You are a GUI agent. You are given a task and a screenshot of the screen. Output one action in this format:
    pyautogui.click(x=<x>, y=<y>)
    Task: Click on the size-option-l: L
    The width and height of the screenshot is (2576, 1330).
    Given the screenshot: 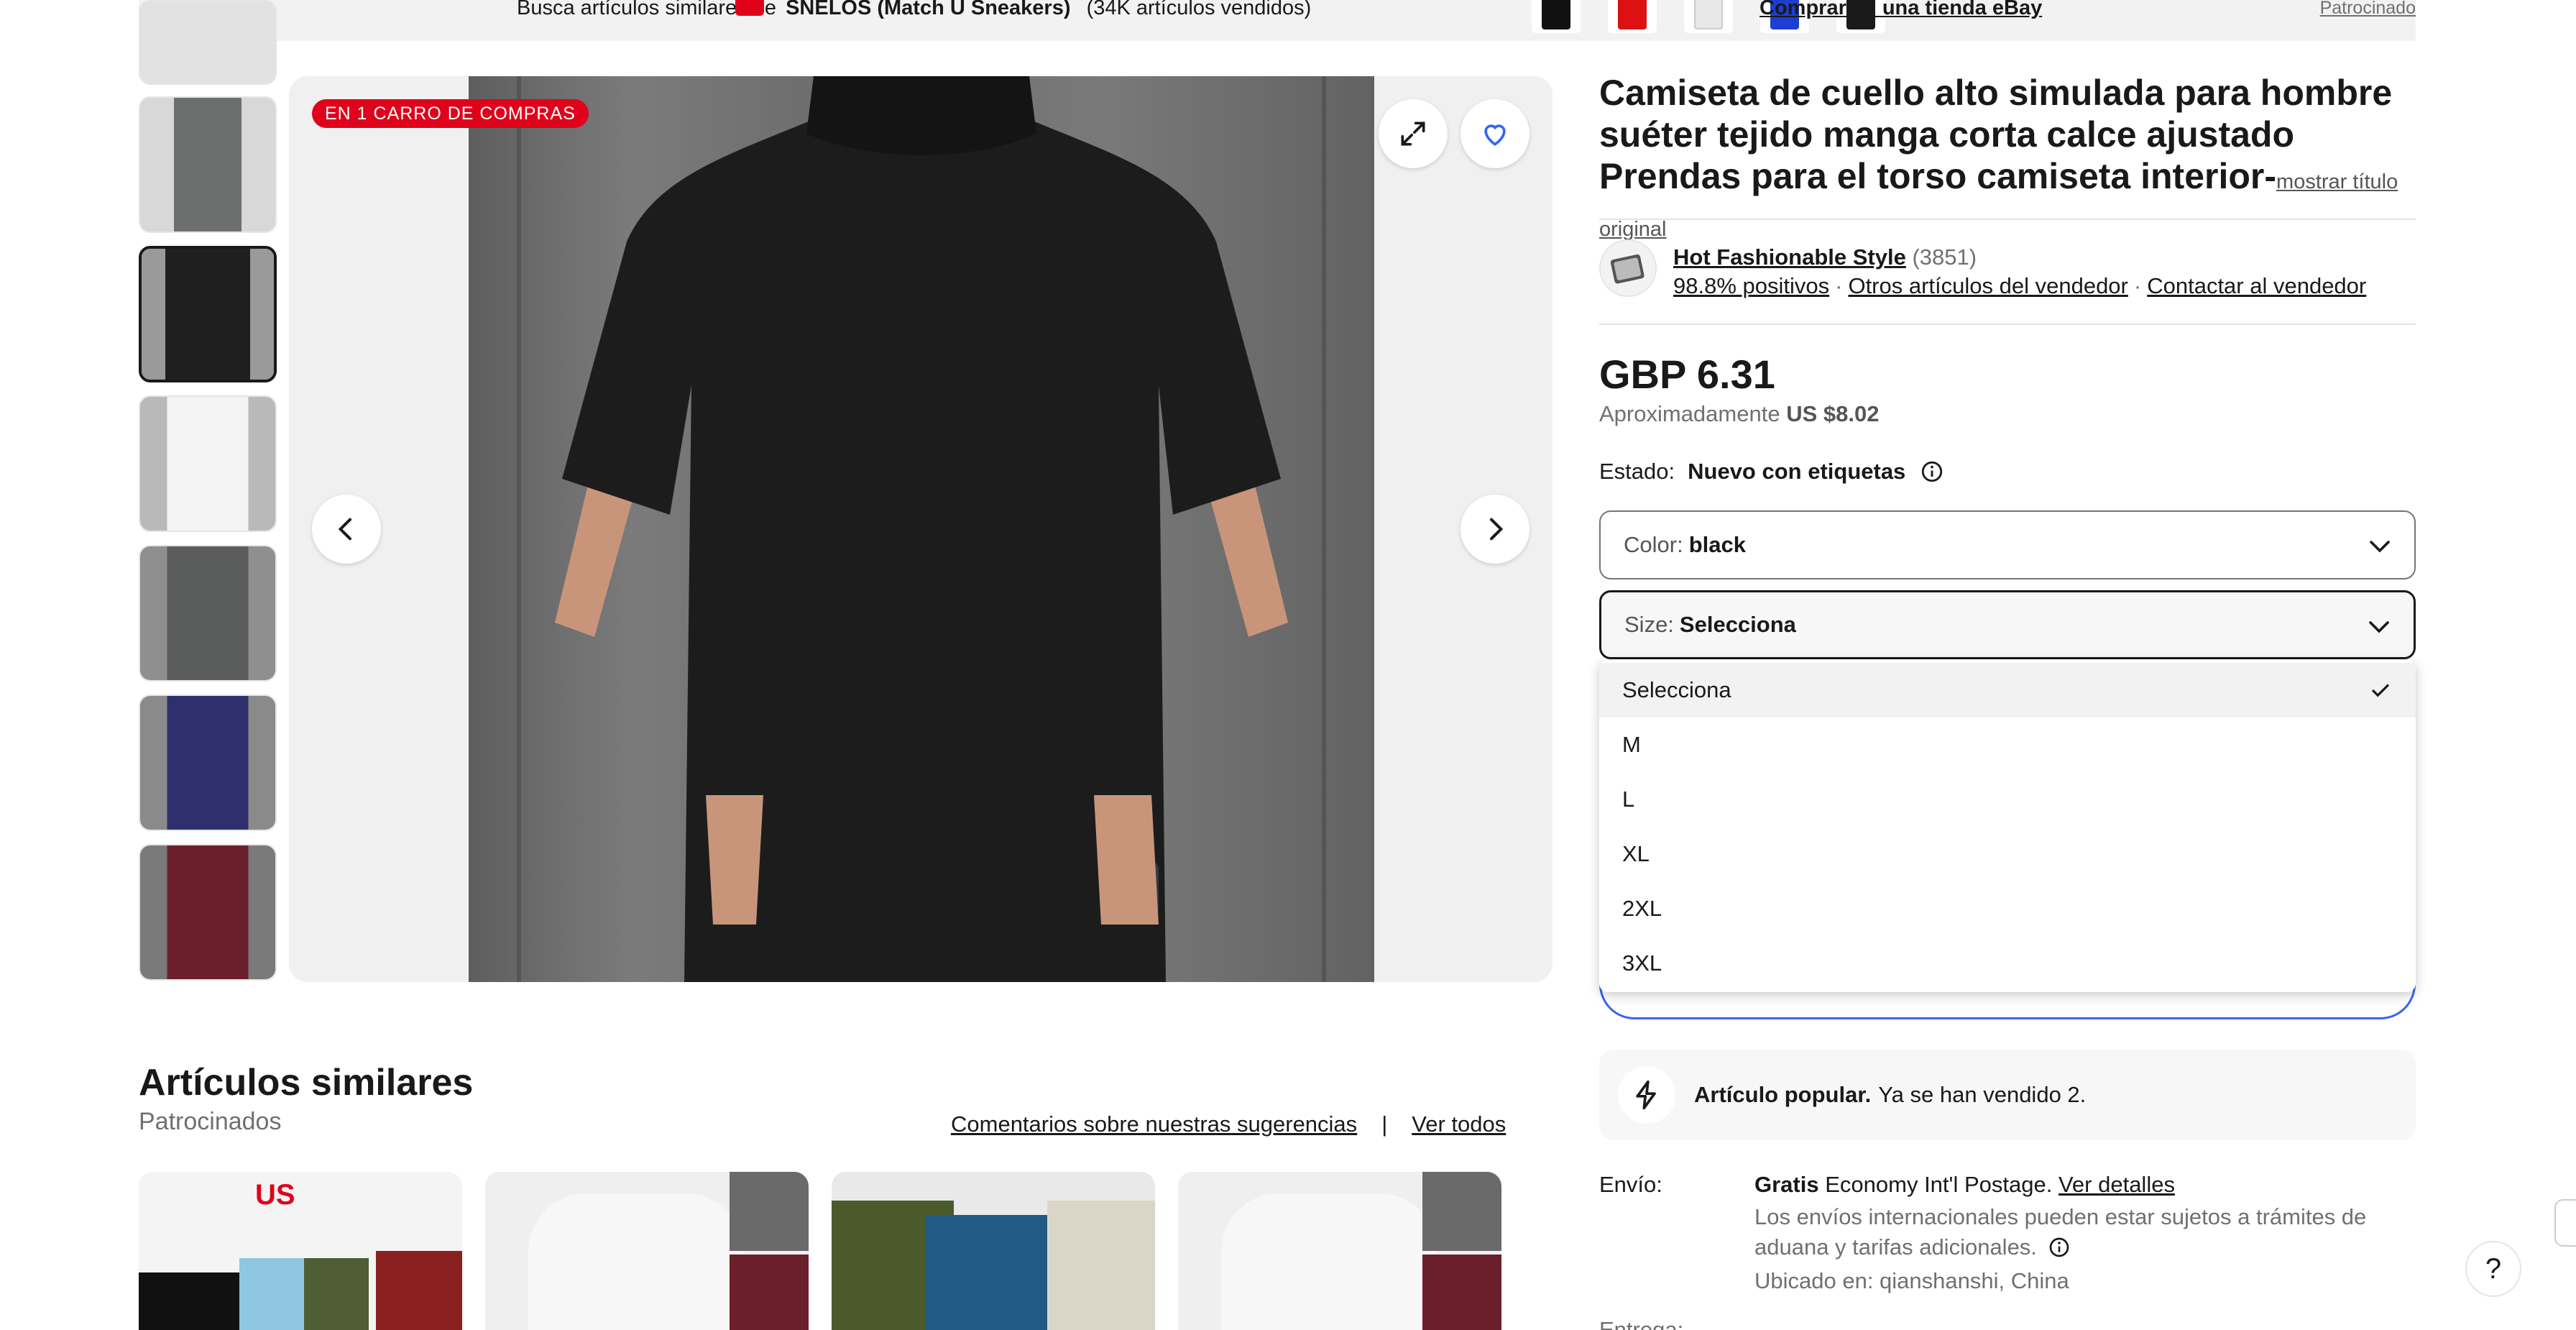 What is the action you would take?
    pyautogui.click(x=2007, y=799)
    